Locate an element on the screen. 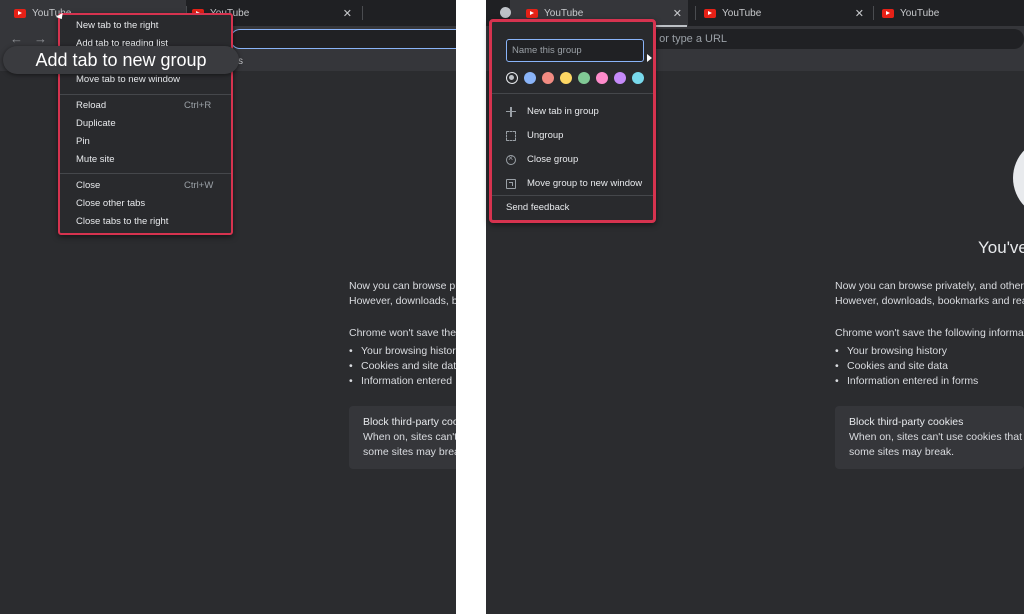 Image resolution: width=1024 pixels, height=614 pixels. color-swatch-yellow is located at coordinates (566, 78).